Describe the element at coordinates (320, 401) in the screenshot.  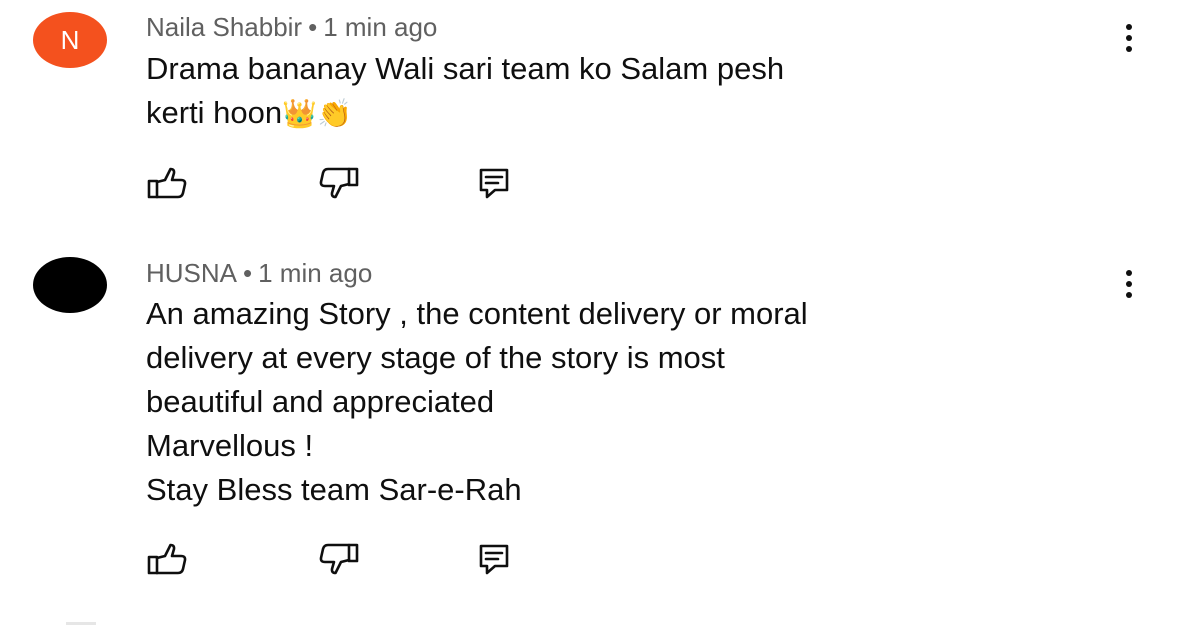
I see `comment-line: beautiful and appreciated` at that location.